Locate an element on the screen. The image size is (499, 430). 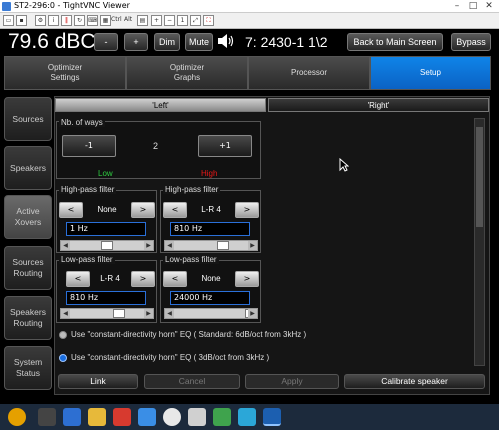
high-lowpass-slider: ◀ ▶ is located at coordinates (211, 313).